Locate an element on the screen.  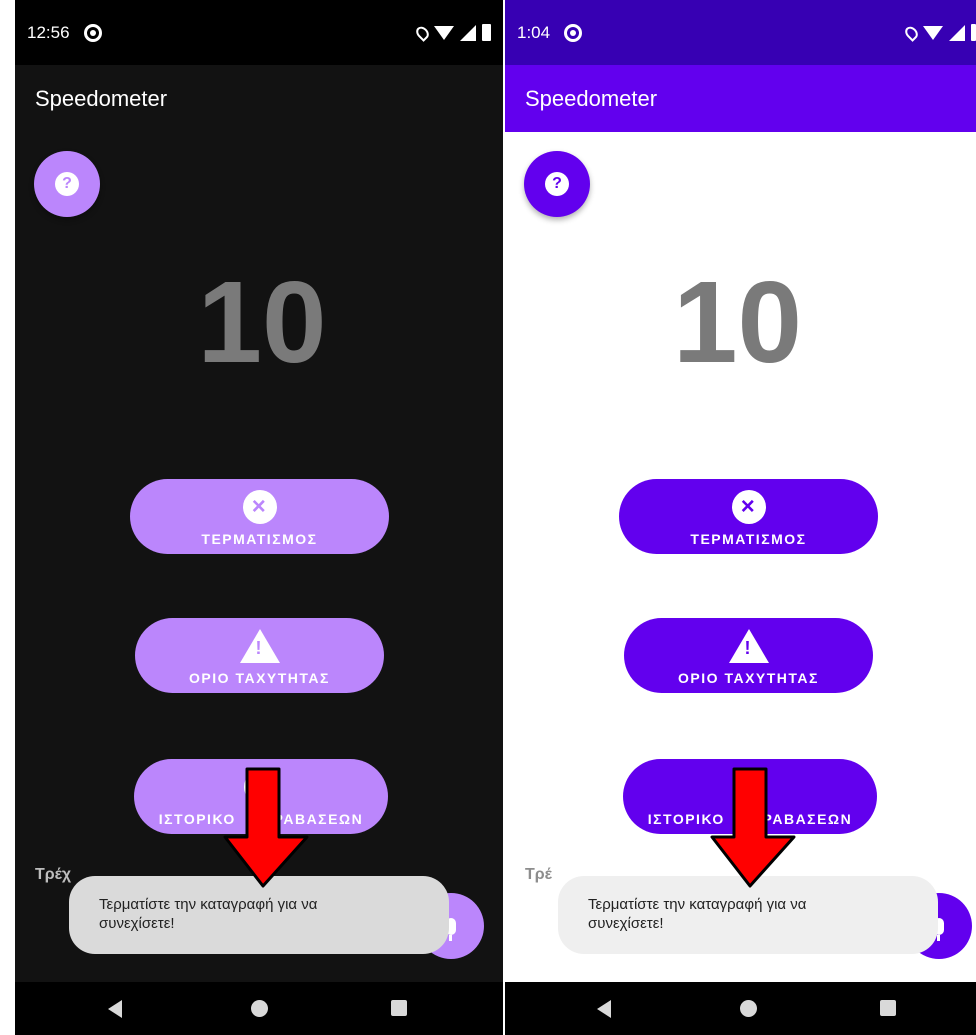
status-time: 12:56 is located at coordinates (48, 32).